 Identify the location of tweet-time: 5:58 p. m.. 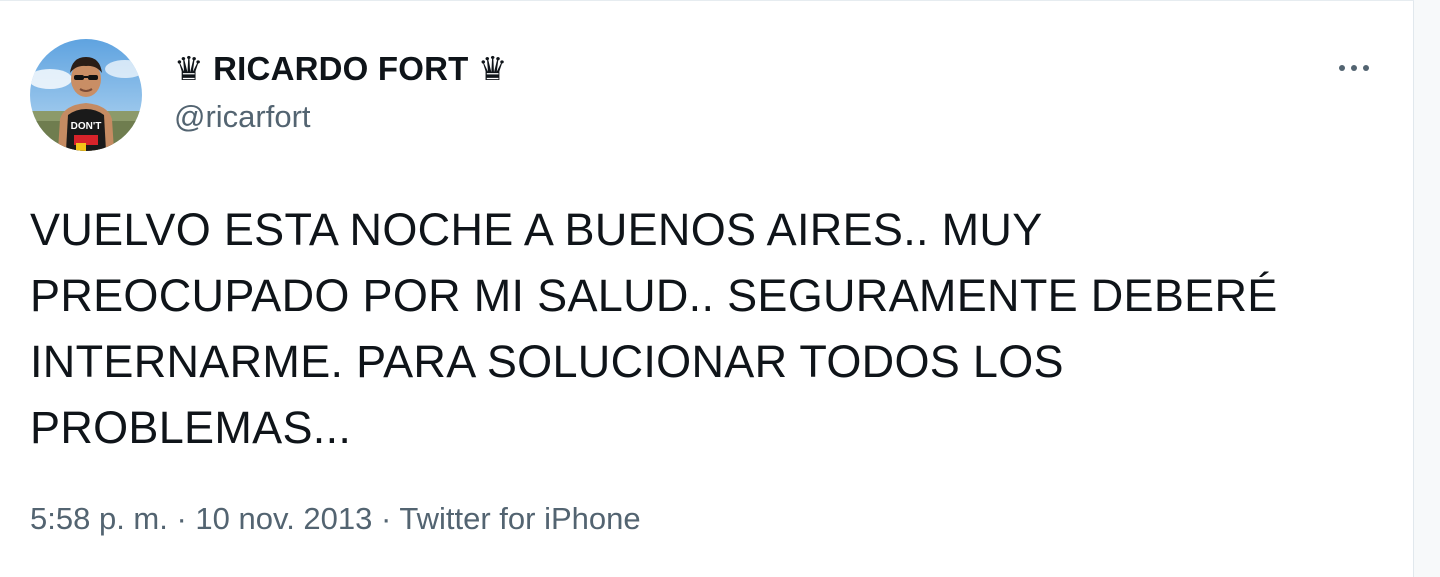
(99, 518).